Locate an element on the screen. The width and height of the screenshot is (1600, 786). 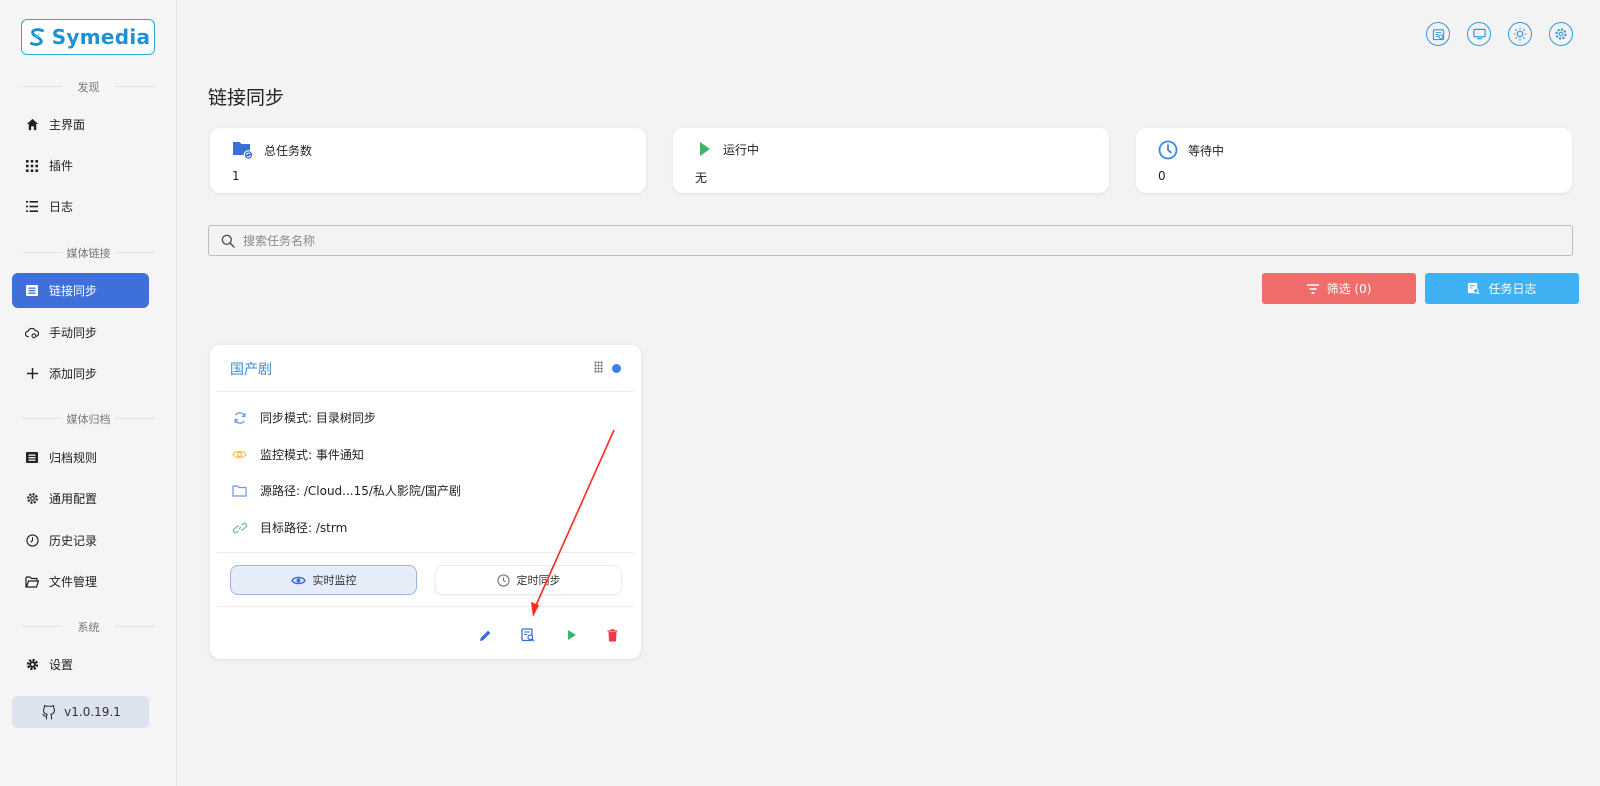
delete-button is located at coordinates (612, 635).